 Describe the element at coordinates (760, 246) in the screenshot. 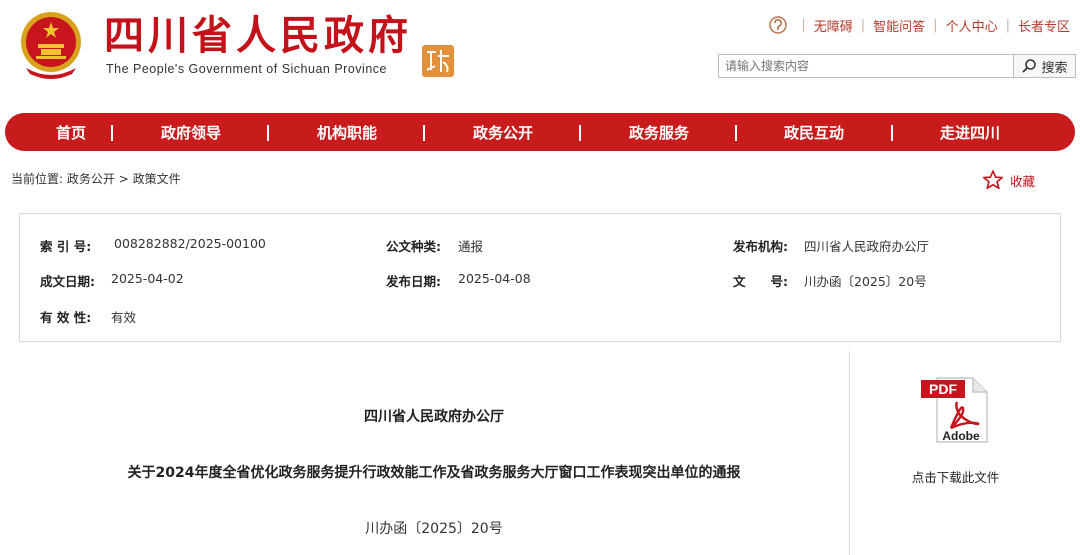

I see `publisher-label: 发布机构:` at that location.